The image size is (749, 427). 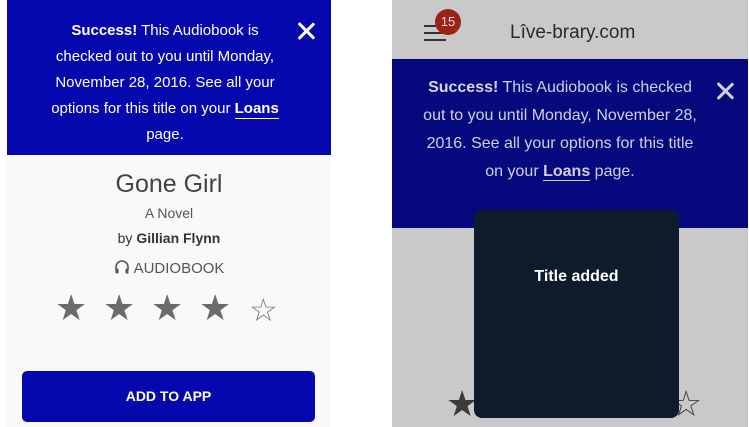 I want to click on book-subtitle: A Novel, so click(x=169, y=213).